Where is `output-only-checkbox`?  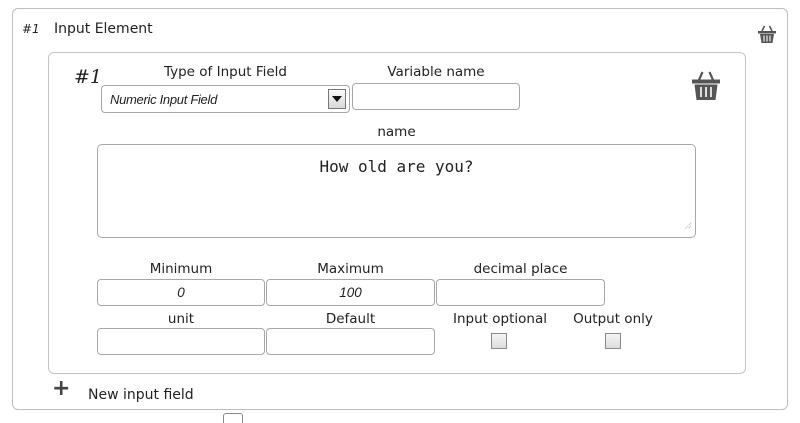 output-only-checkbox is located at coordinates (613, 341).